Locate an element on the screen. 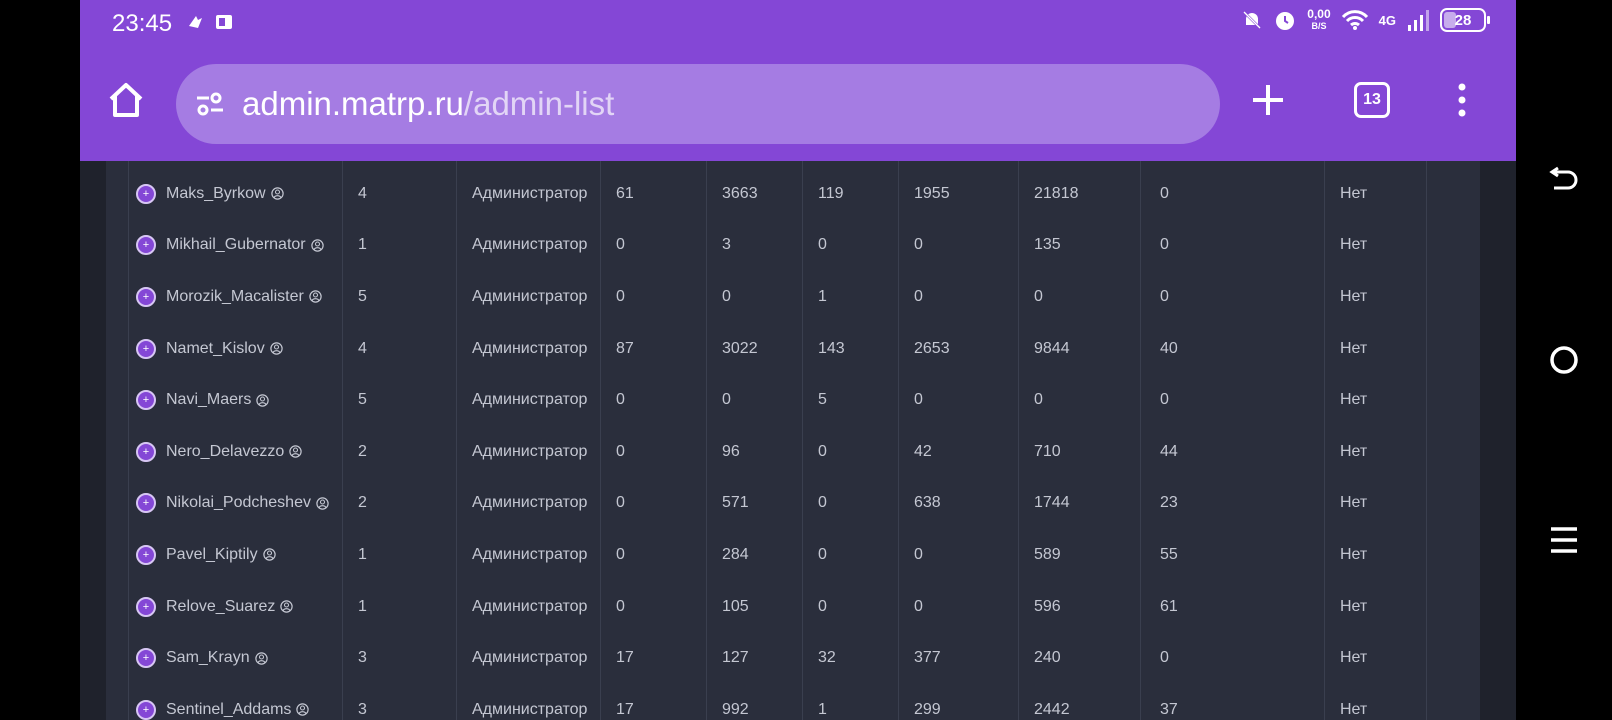 This screenshot has width=1612, height=720. url-text: admin.matrp.ru/admin-list is located at coordinates (428, 104).